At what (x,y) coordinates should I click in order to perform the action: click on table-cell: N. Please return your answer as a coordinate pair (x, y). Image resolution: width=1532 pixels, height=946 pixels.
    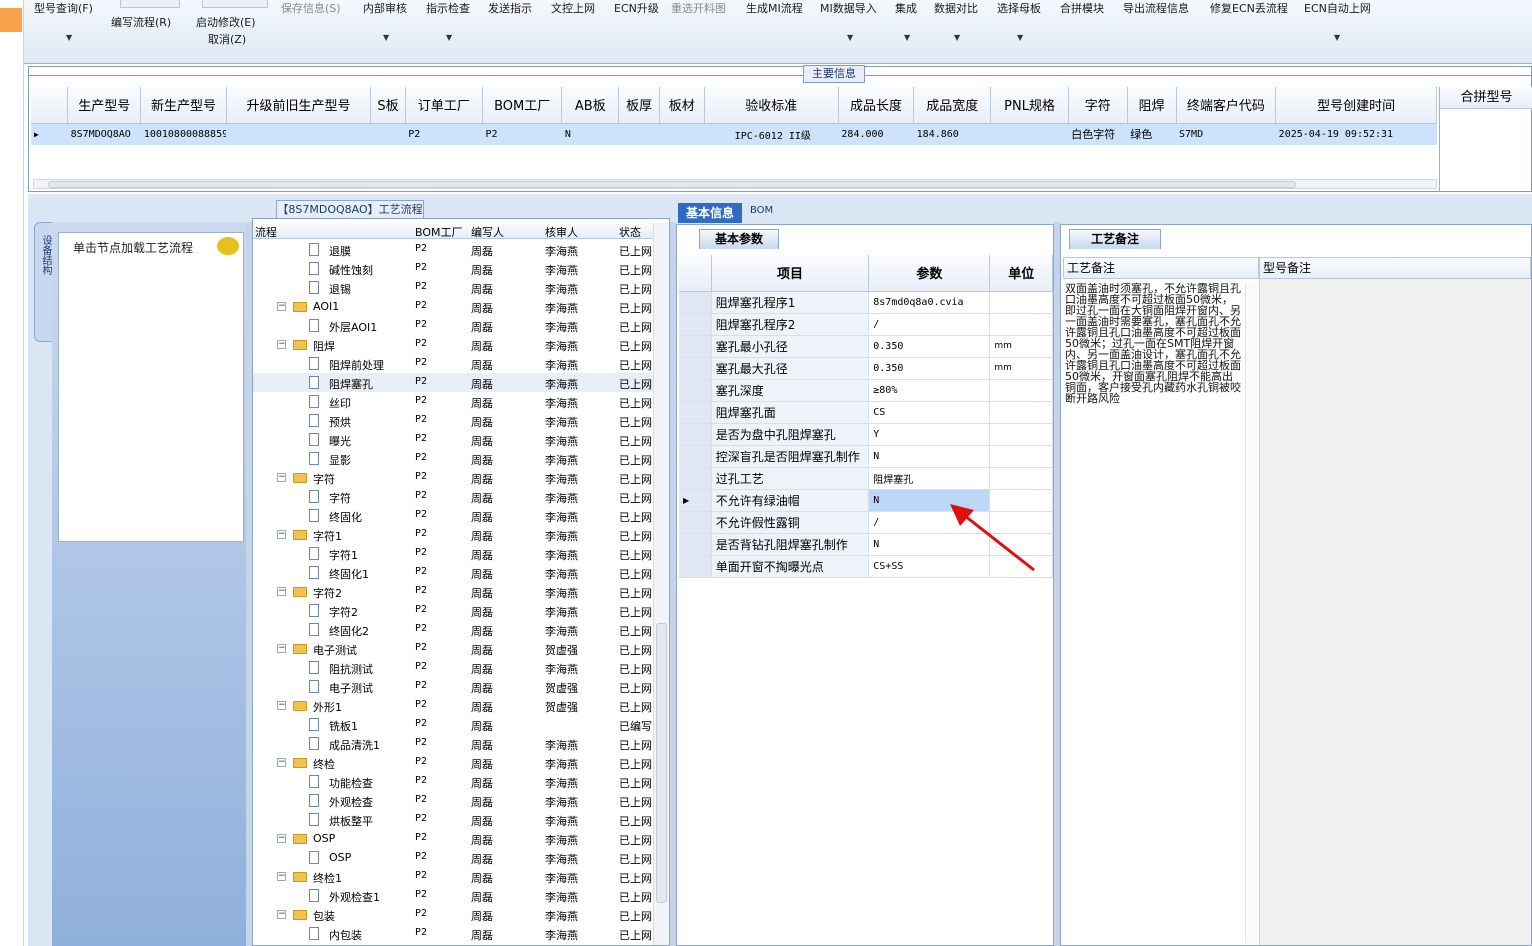
    Looking at the image, I should click on (590, 134).